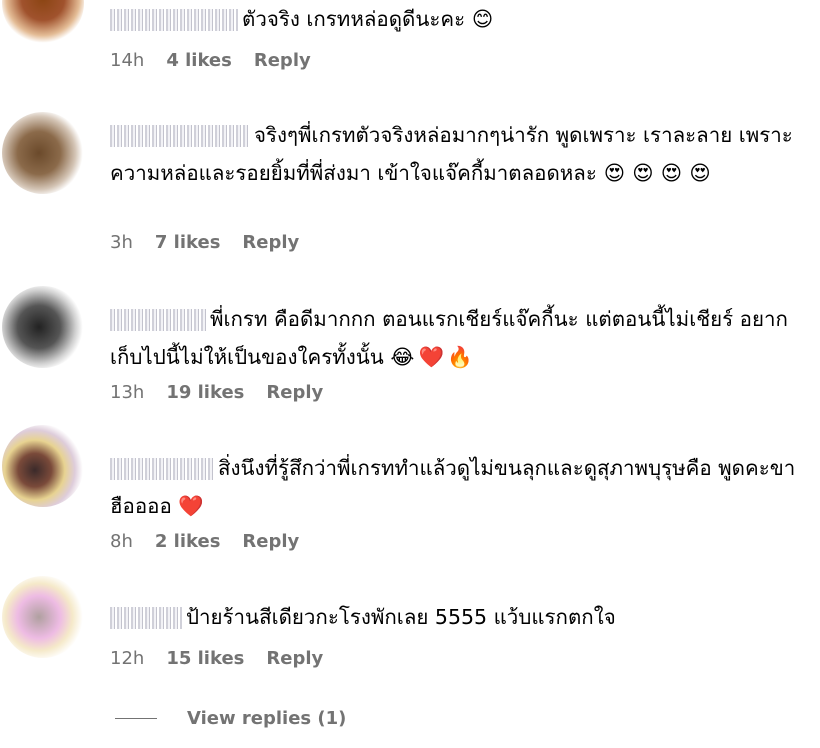 This screenshot has height=748, width=820. Describe the element at coordinates (127, 392) in the screenshot. I see `timestamp: 13h` at that location.